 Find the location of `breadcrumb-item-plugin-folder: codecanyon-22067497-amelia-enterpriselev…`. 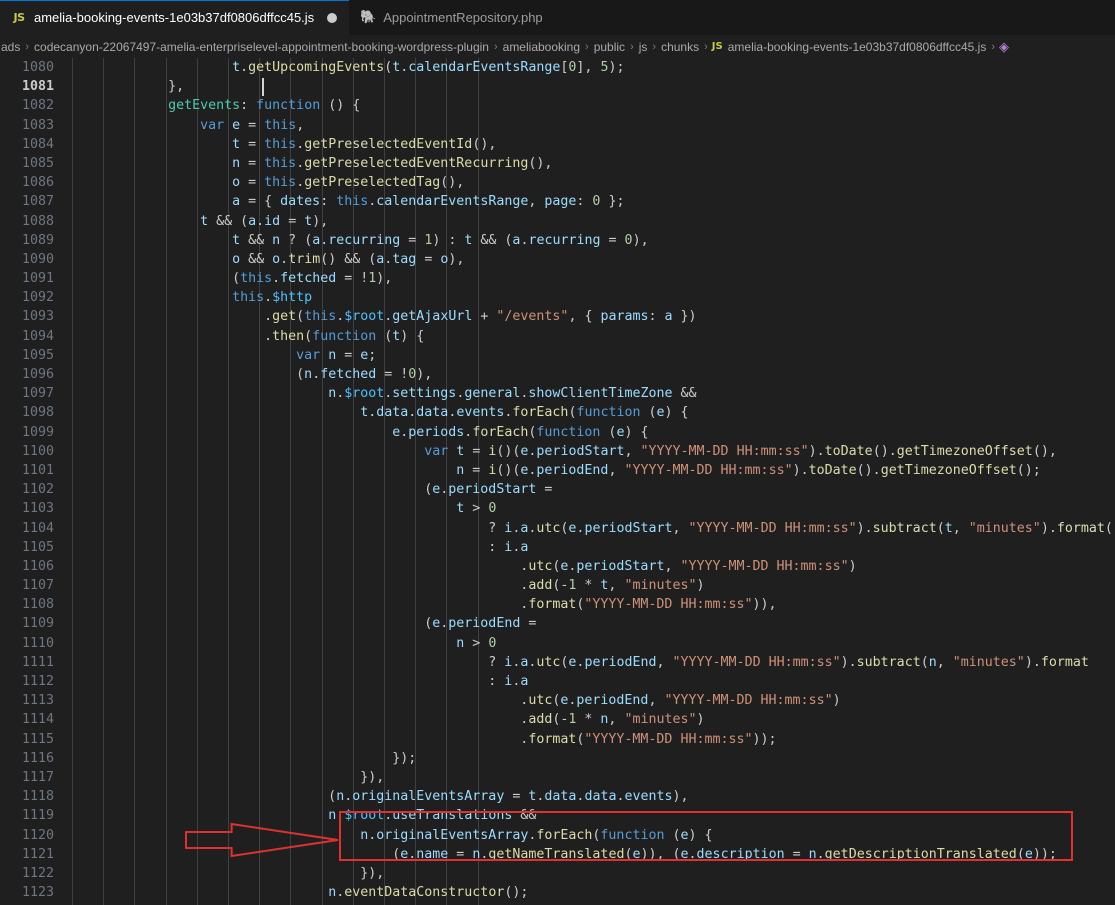

breadcrumb-item-plugin-folder: codecanyon-22067497-amelia-enterpriselev… is located at coordinates (261, 47).